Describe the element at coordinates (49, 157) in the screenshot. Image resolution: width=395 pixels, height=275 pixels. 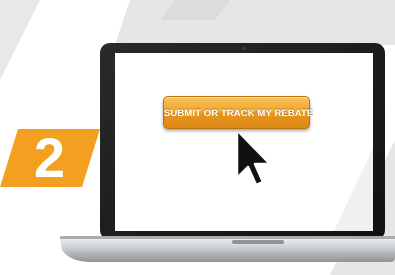
I see `step-number: 2` at that location.